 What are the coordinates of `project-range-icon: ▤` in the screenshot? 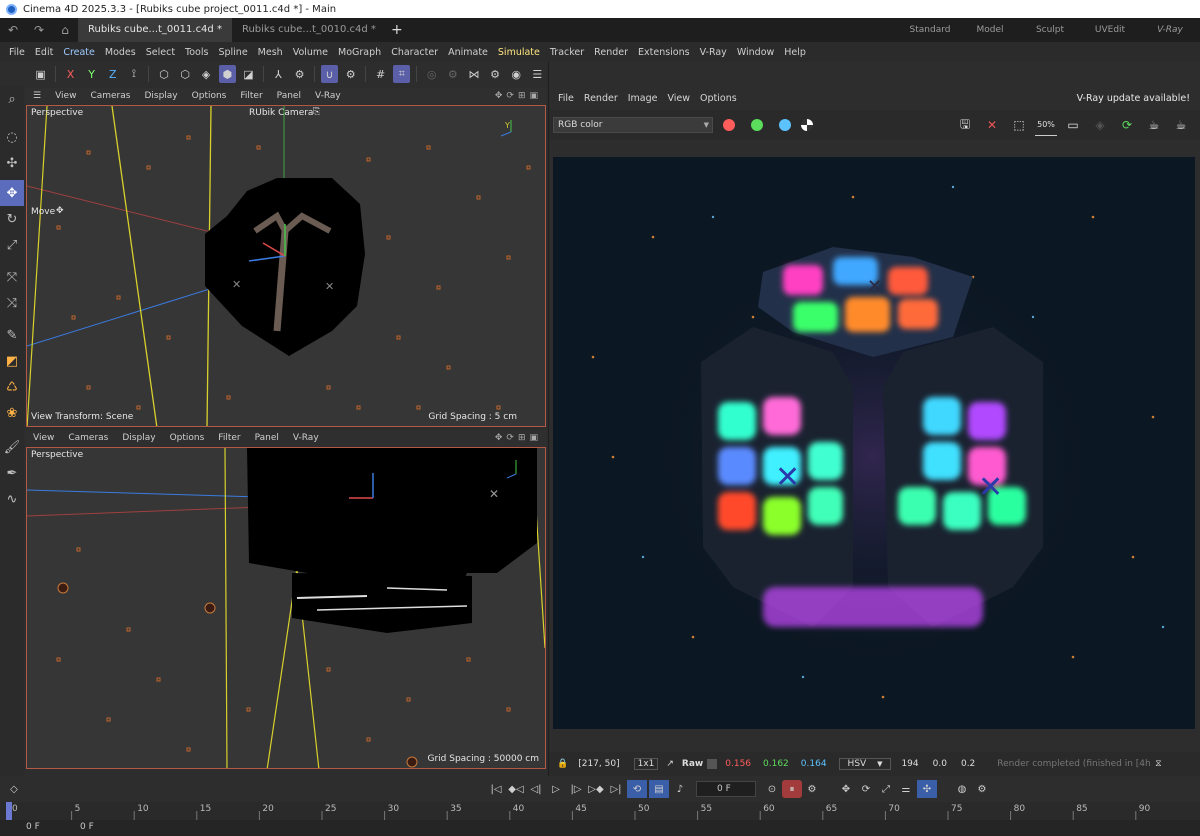 It's located at (659, 789).